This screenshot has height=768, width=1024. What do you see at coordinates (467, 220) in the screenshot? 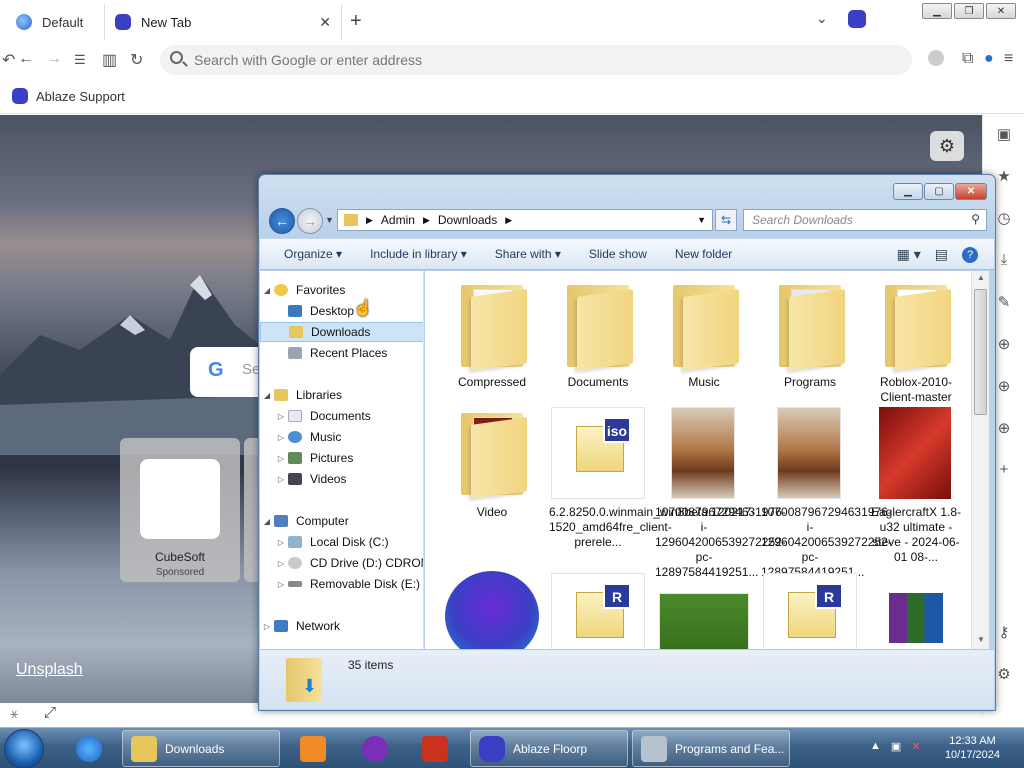
I see `breadcrumb-downloads: Downloads` at bounding box center [467, 220].